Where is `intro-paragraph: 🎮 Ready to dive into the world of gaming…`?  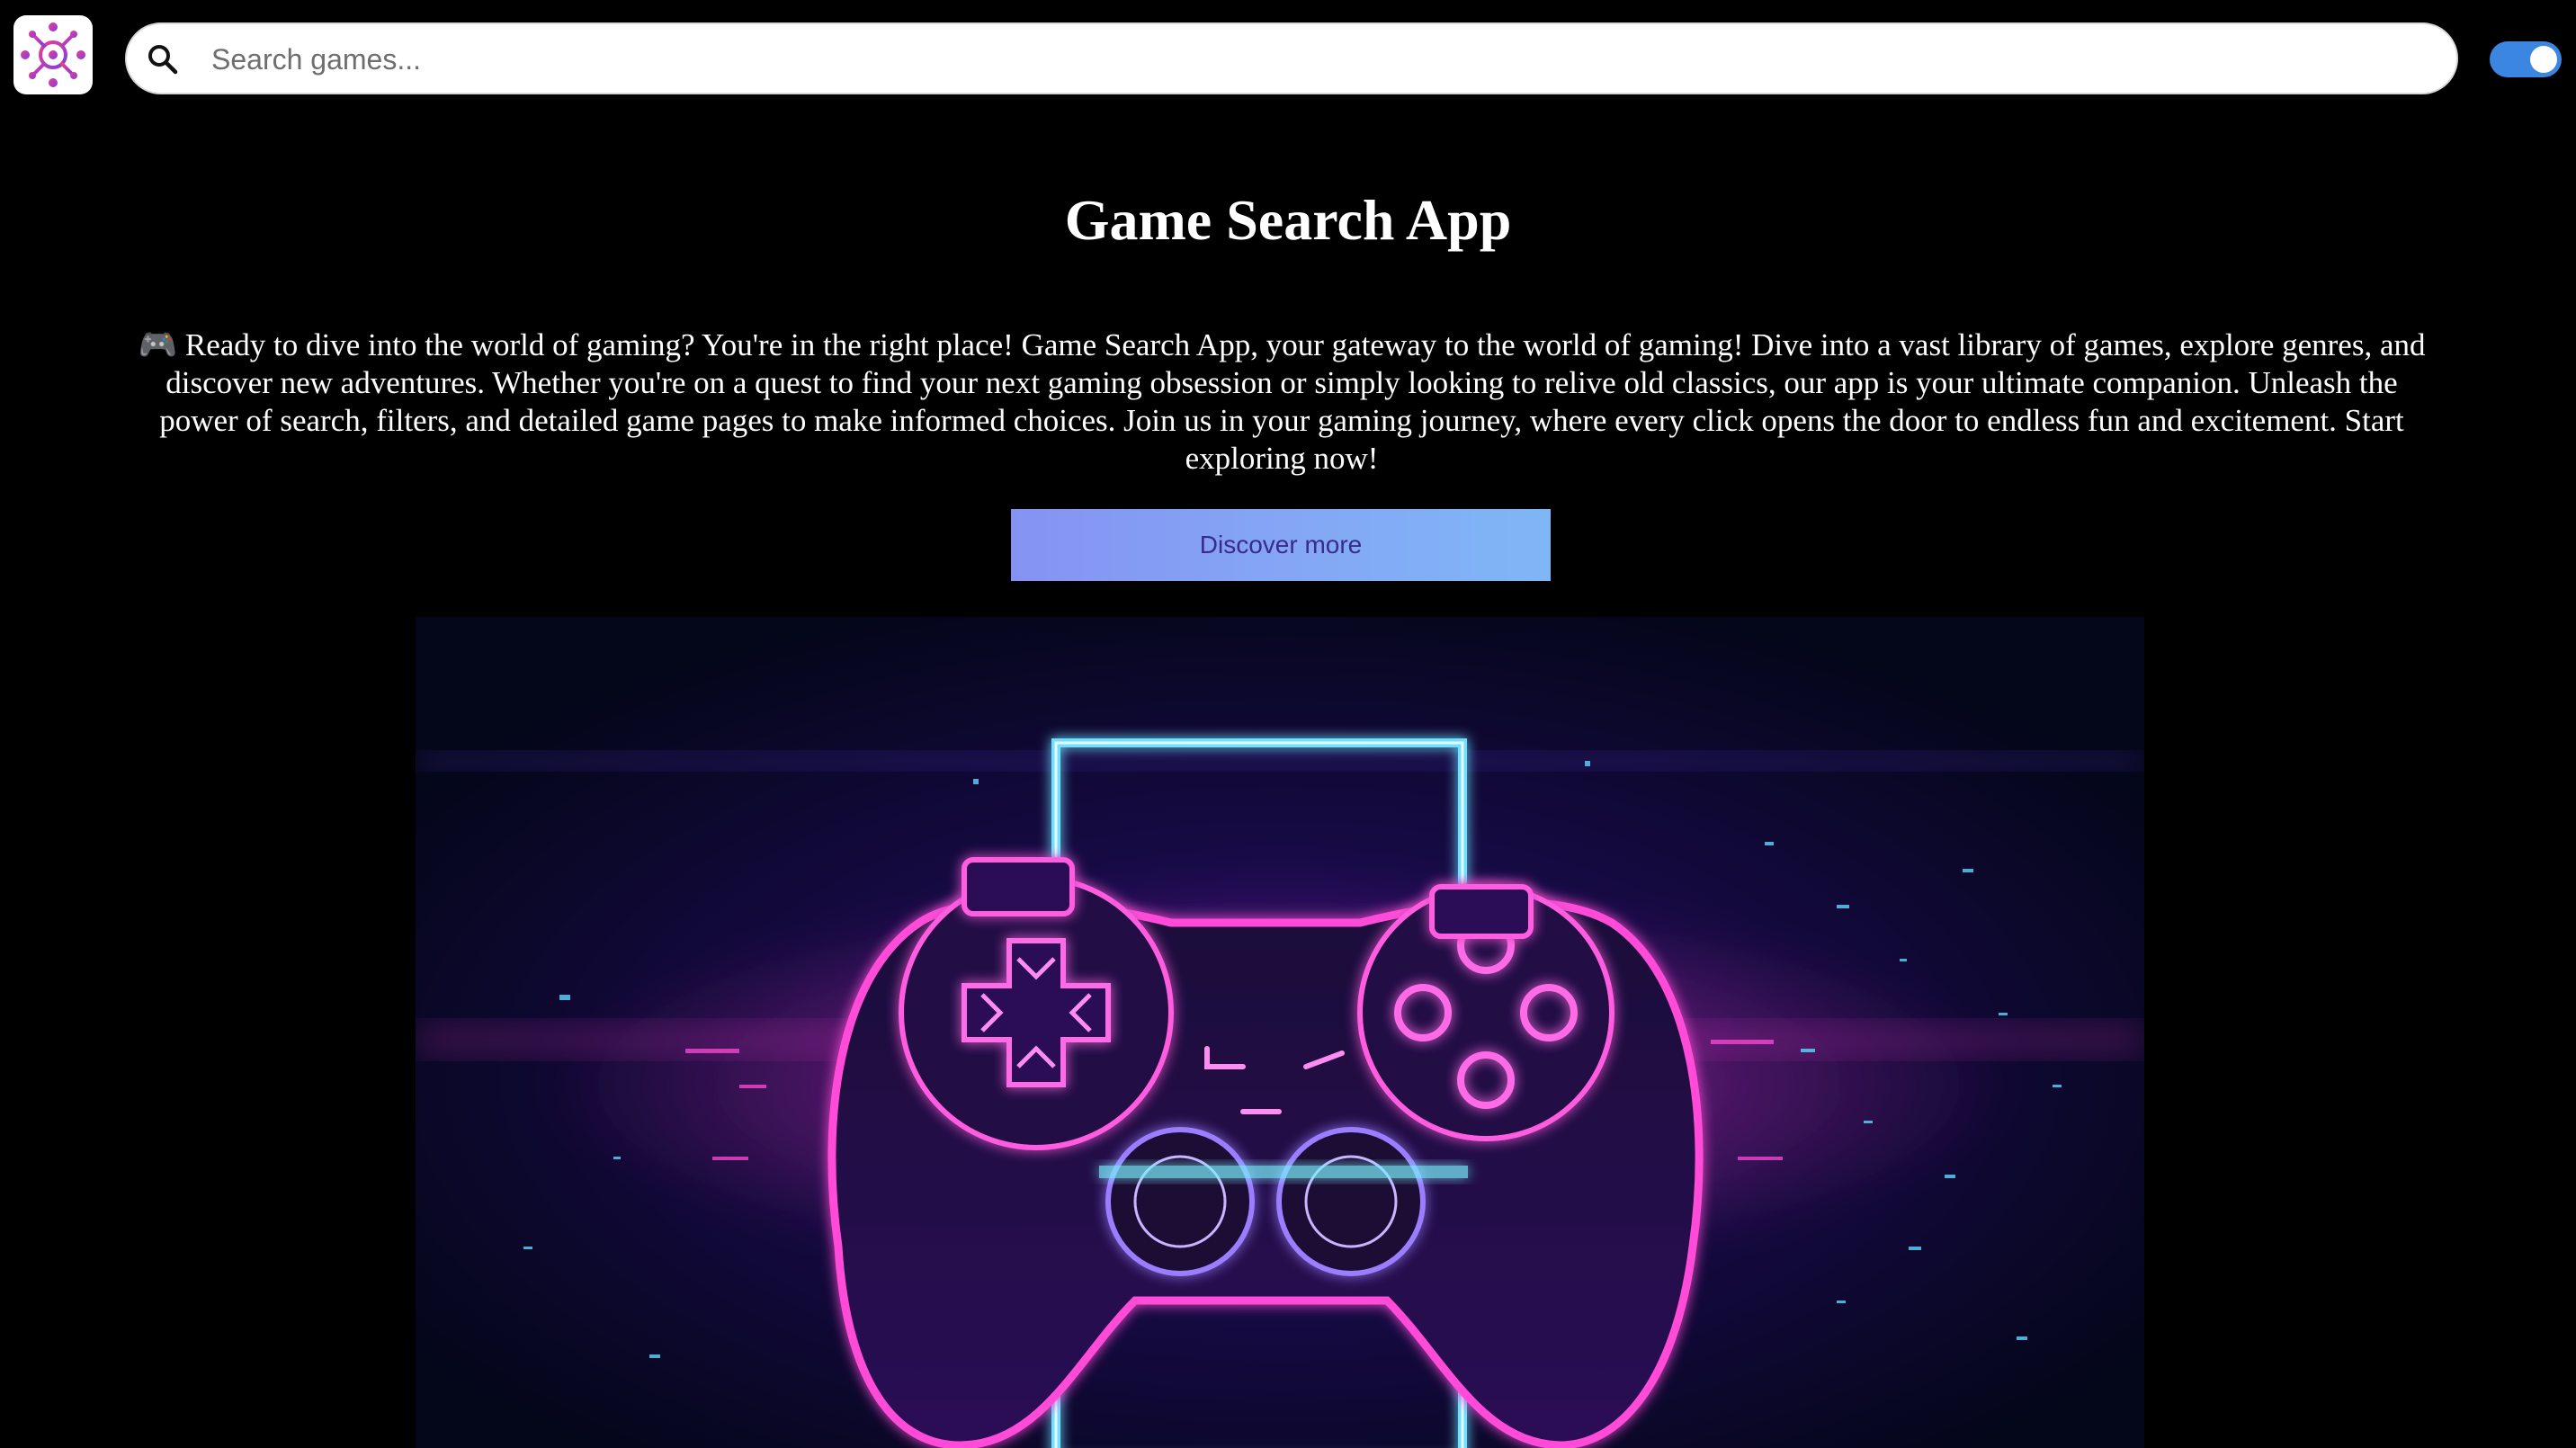 intro-paragraph: 🎮 Ready to dive into the world of gaming… is located at coordinates (1282, 401).